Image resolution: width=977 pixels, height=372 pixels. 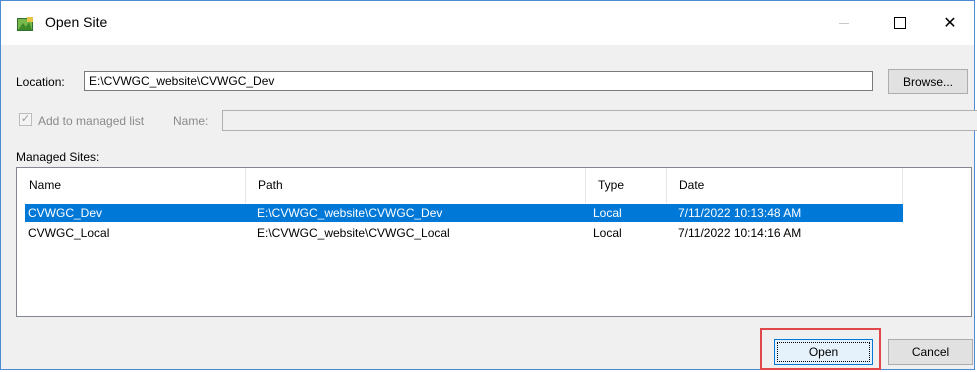 What do you see at coordinates (740, 233) in the screenshot?
I see `row-date: 7/11/2022 10:14:16 AM` at bounding box center [740, 233].